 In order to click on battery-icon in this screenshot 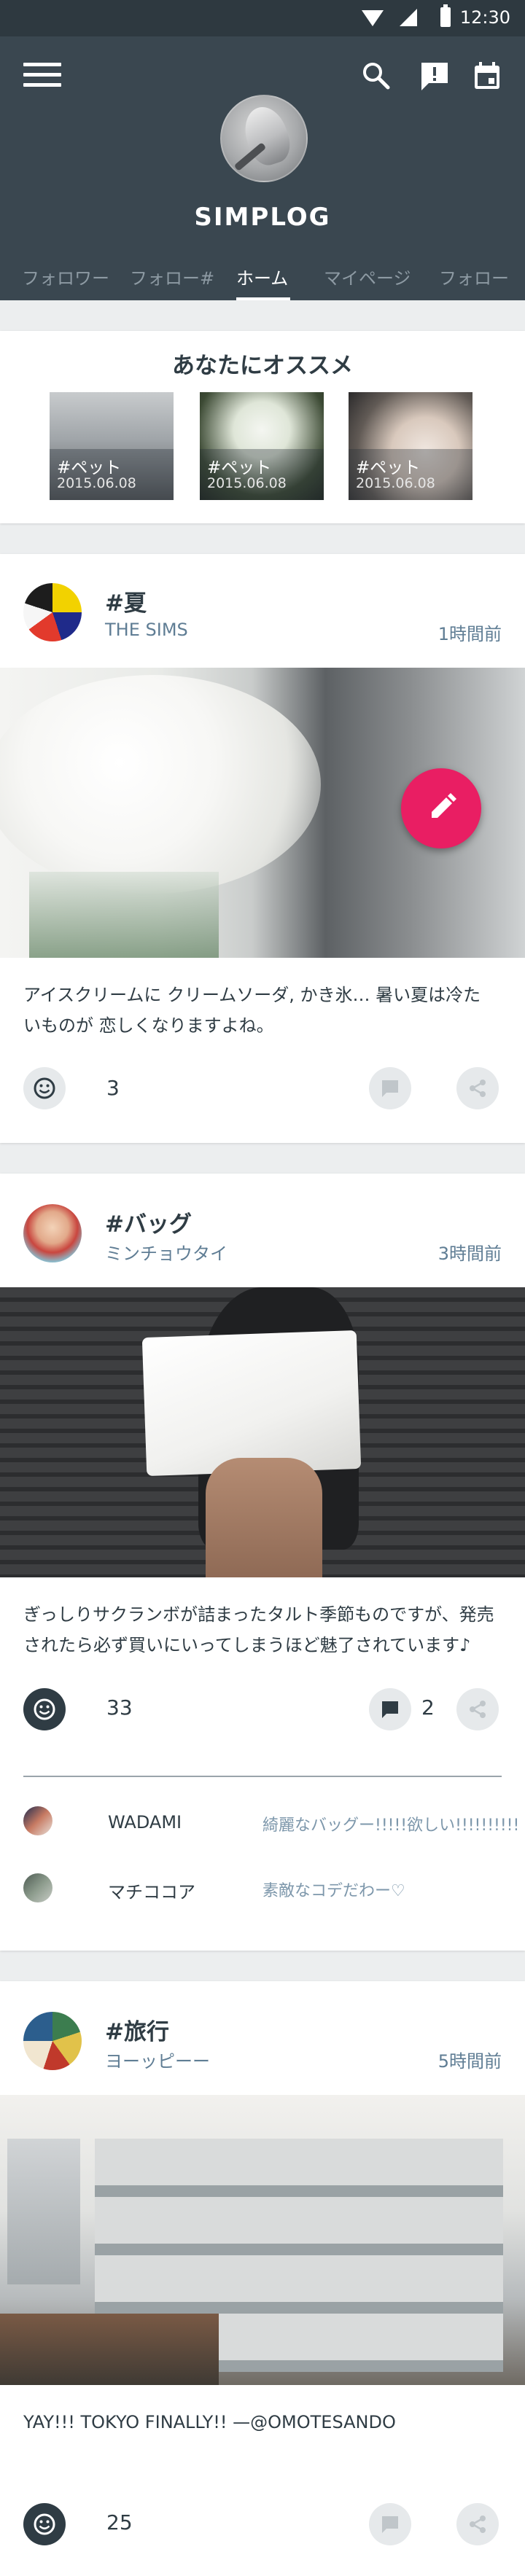, I will do `click(445, 15)`.